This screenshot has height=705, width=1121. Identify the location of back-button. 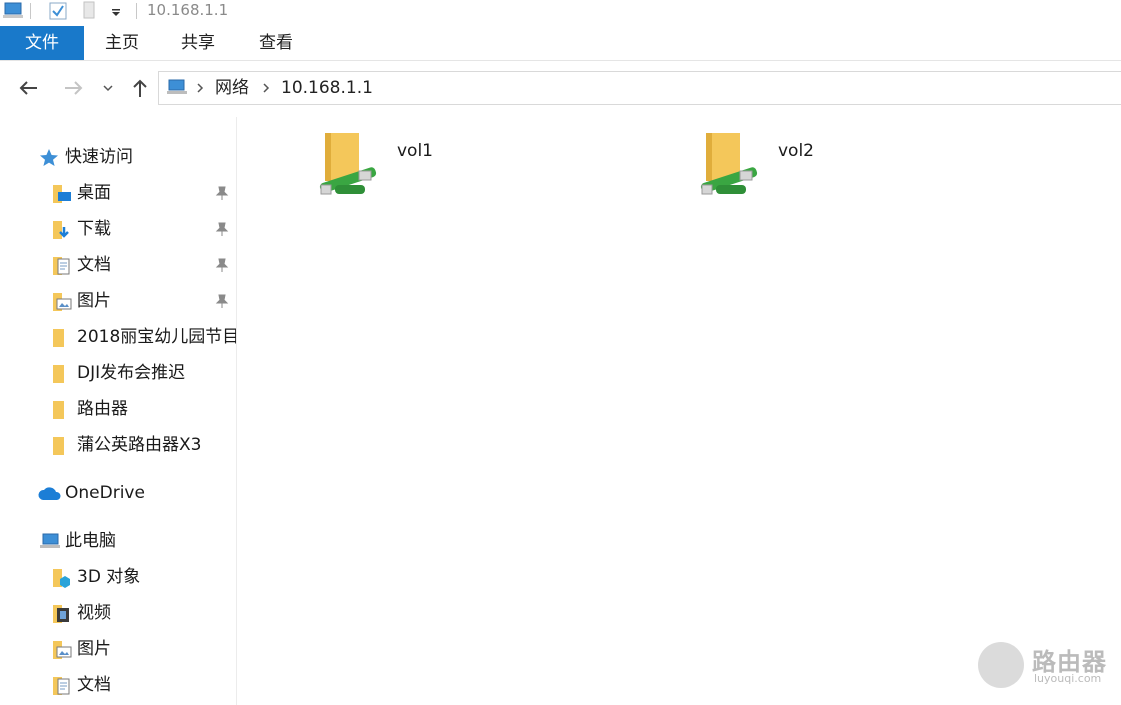
(28, 88).